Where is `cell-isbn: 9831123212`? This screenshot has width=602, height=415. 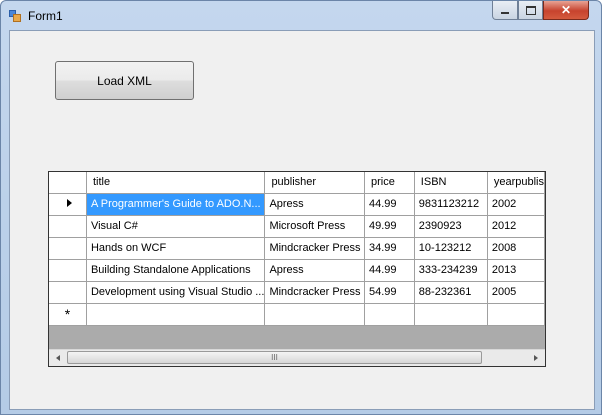
cell-isbn: 9831123212 is located at coordinates (451, 204).